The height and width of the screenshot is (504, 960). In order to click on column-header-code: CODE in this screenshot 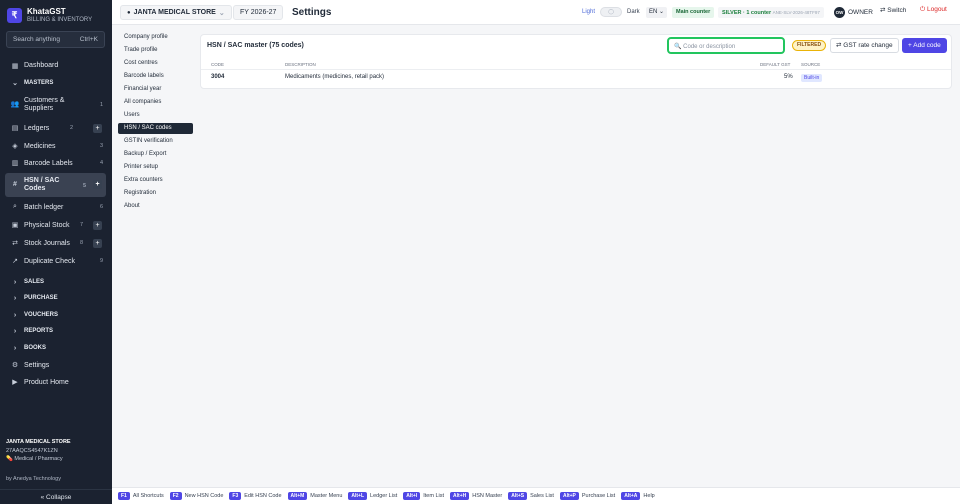, I will do `click(218, 64)`.